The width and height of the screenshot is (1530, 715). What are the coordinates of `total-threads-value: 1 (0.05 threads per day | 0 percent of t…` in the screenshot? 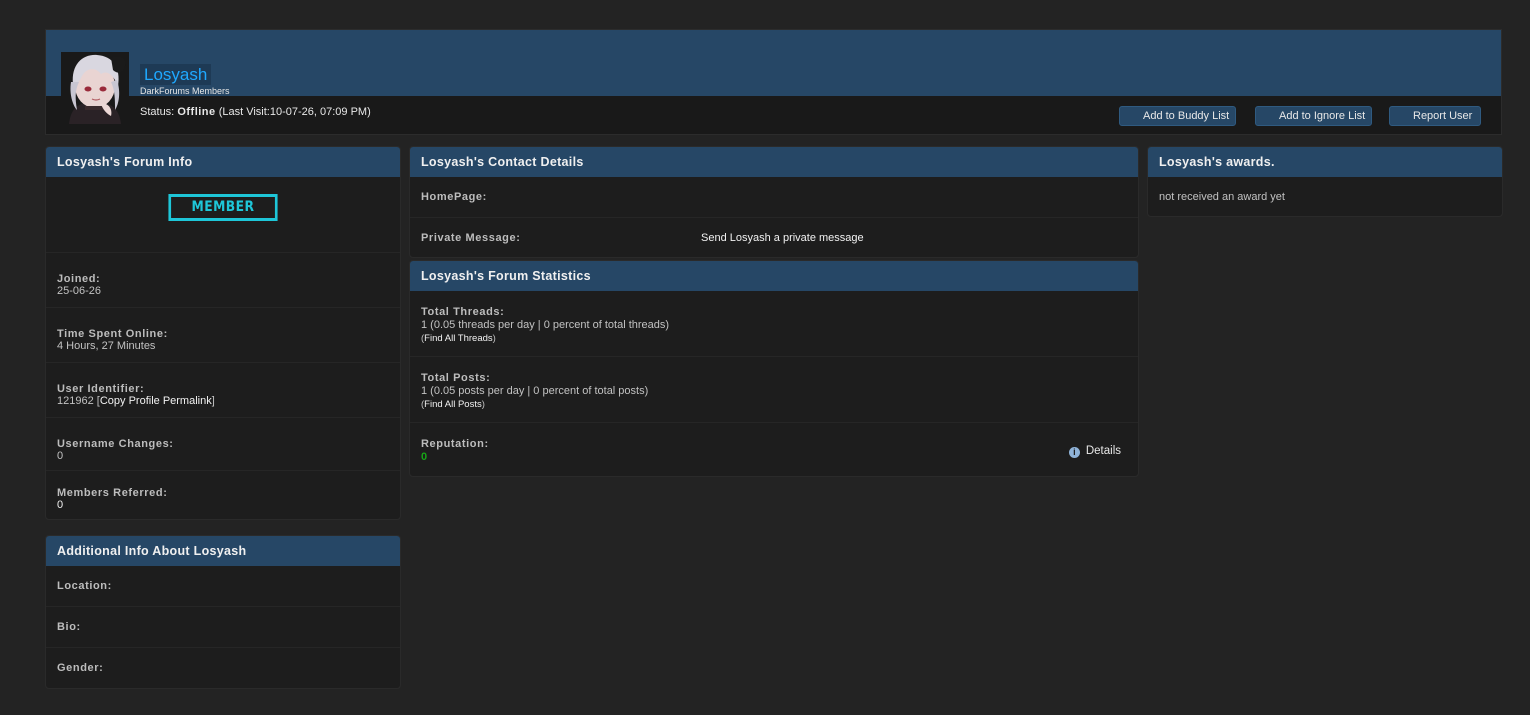 It's located at (545, 325).